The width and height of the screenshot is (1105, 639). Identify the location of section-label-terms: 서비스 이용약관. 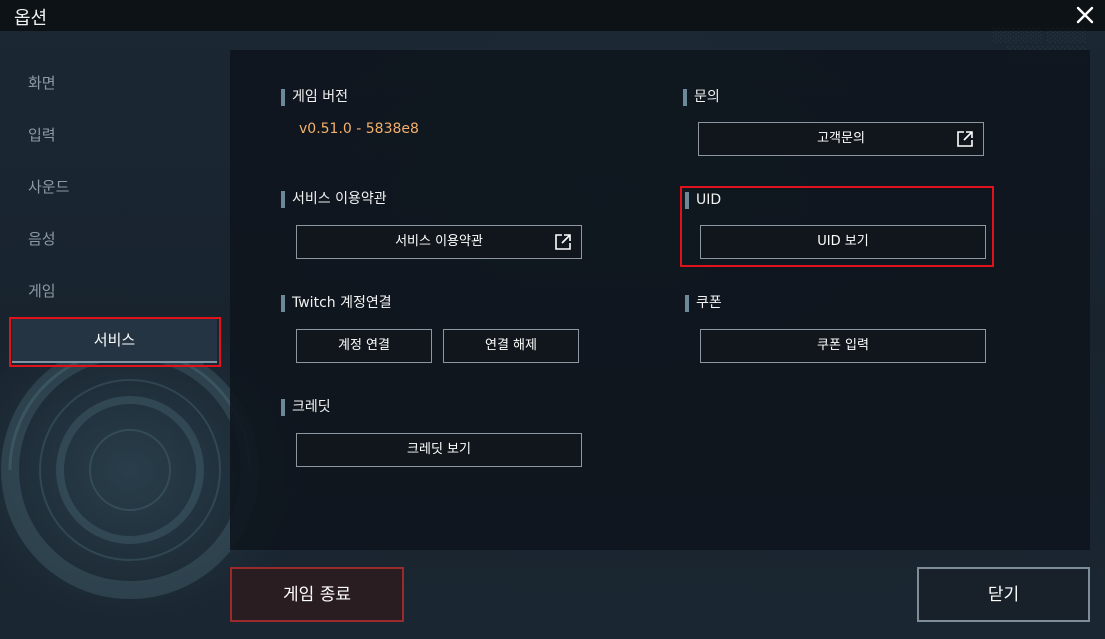
(334, 199).